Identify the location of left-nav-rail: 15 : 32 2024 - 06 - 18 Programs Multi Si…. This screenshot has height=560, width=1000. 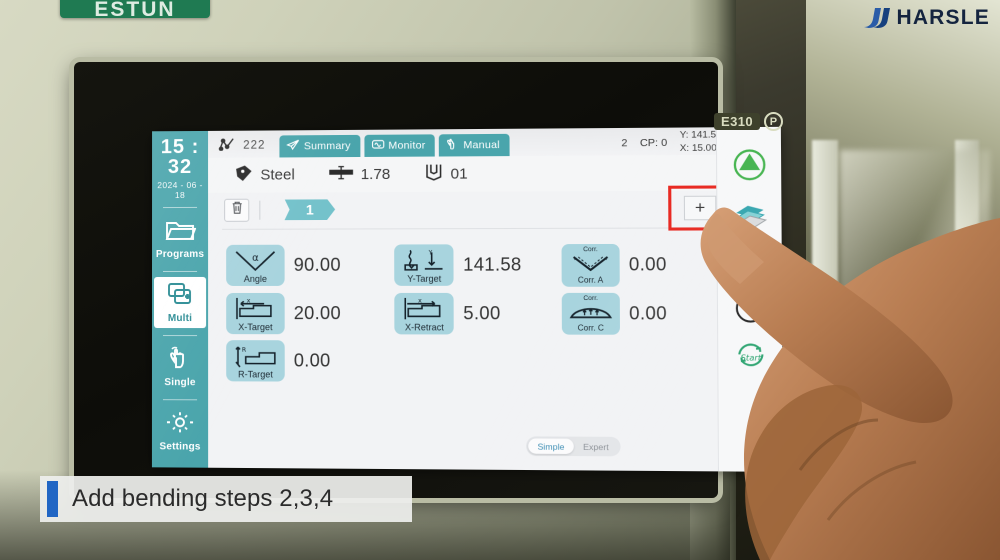
(180, 299).